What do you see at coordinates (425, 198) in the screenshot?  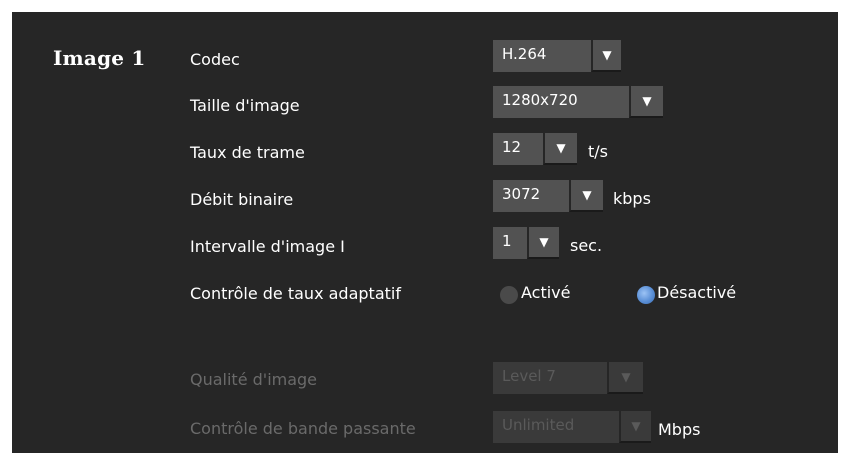 I see `bit-rate-row: Débit binaire 3072 ▼ kbps` at bounding box center [425, 198].